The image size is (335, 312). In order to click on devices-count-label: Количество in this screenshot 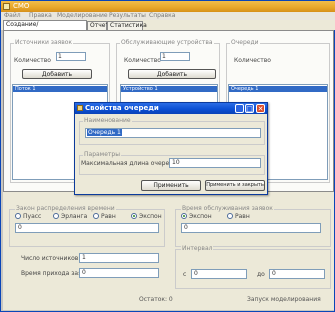, I will do `click(142, 60)`.